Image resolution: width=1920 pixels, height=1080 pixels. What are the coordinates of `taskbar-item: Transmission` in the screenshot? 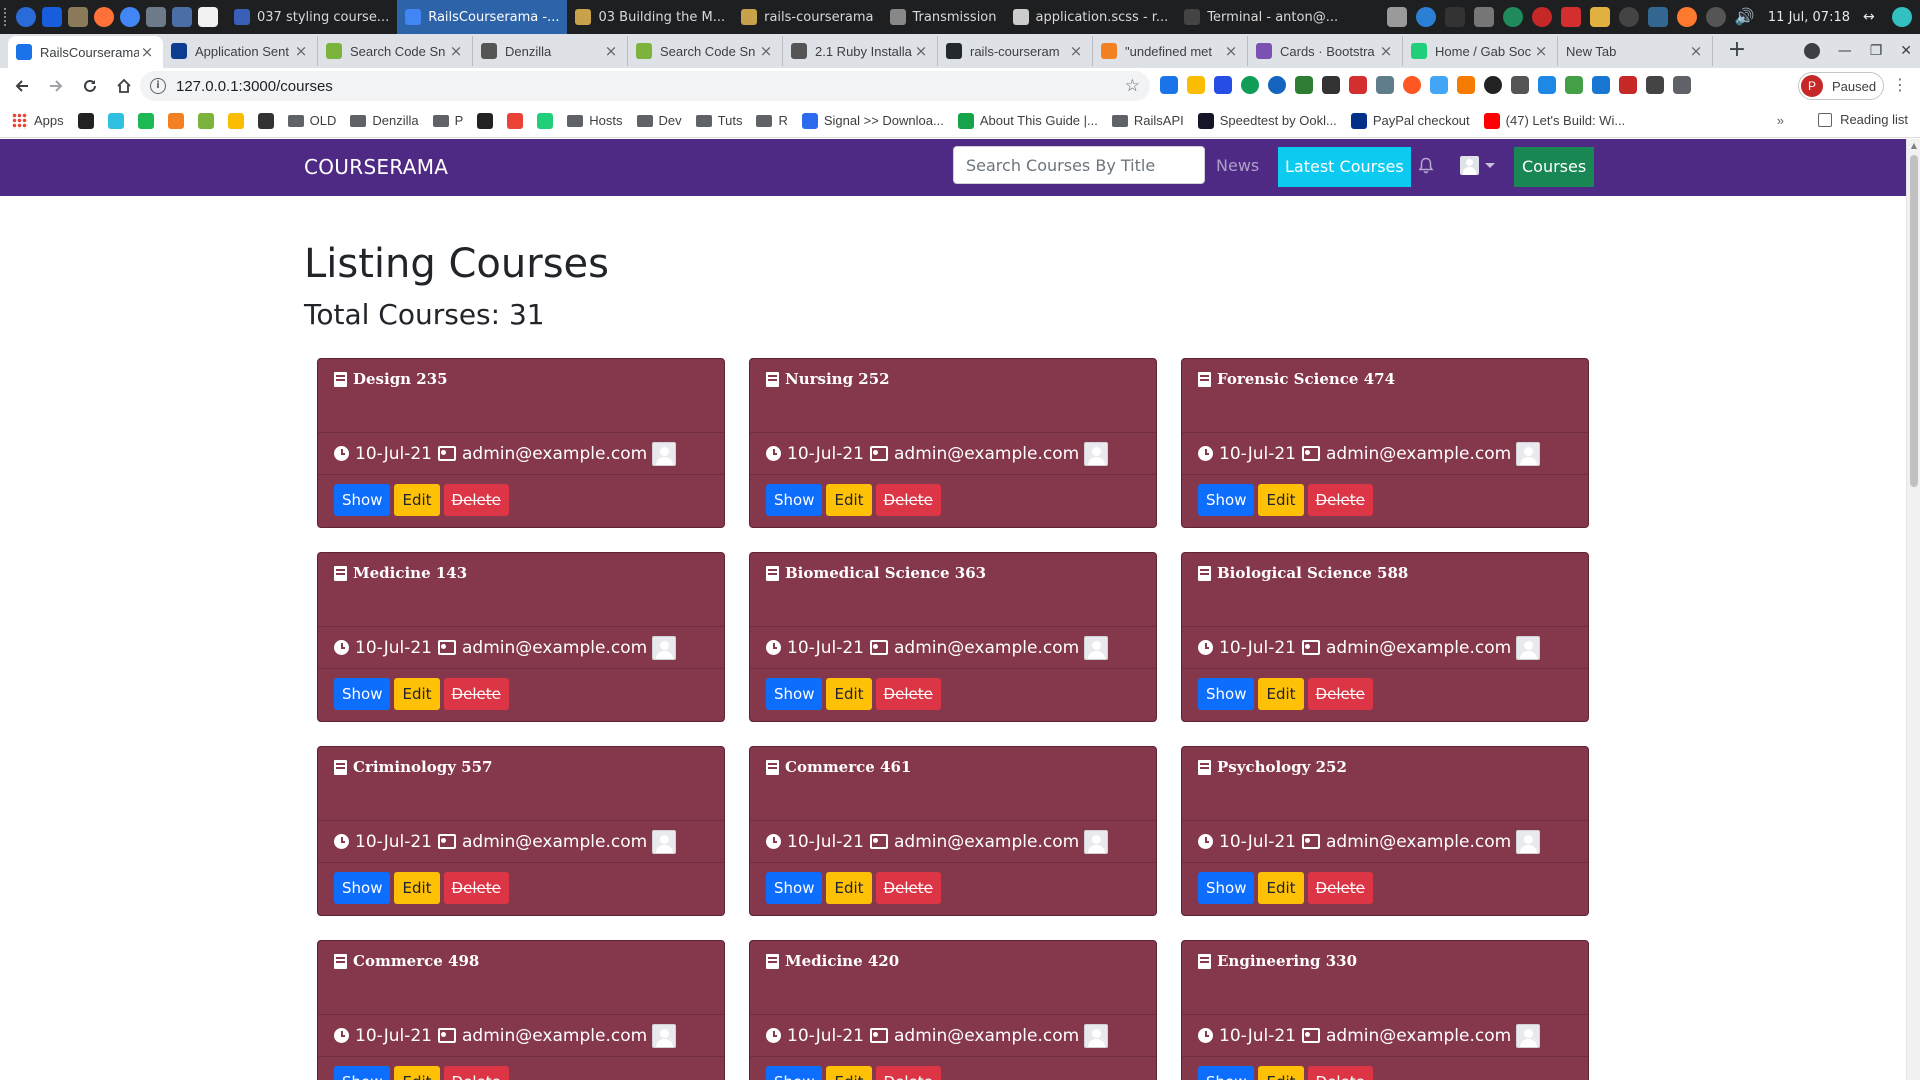 It's located at (943, 17).